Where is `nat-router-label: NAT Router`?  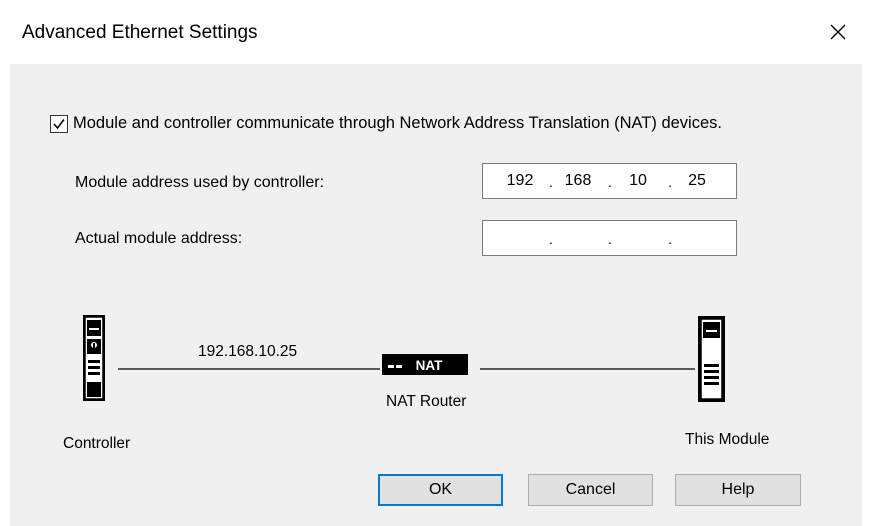 nat-router-label: NAT Router is located at coordinates (426, 401).